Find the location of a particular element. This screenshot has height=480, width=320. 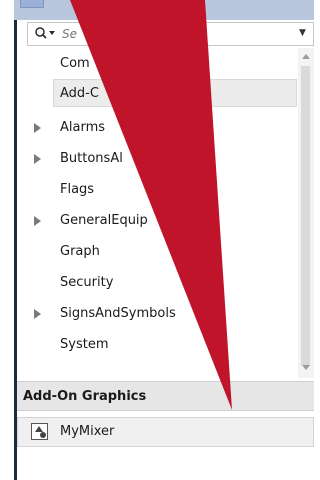

section-header: Add-On Graphics is located at coordinates (165, 396).